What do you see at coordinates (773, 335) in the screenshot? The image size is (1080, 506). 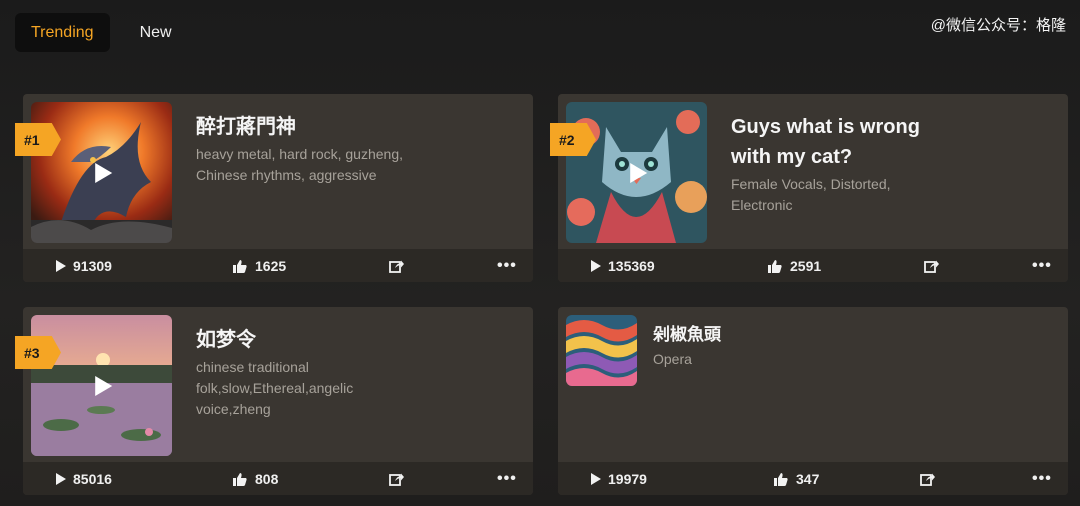 I see `song-title: 剁椒魚頭` at bounding box center [773, 335].